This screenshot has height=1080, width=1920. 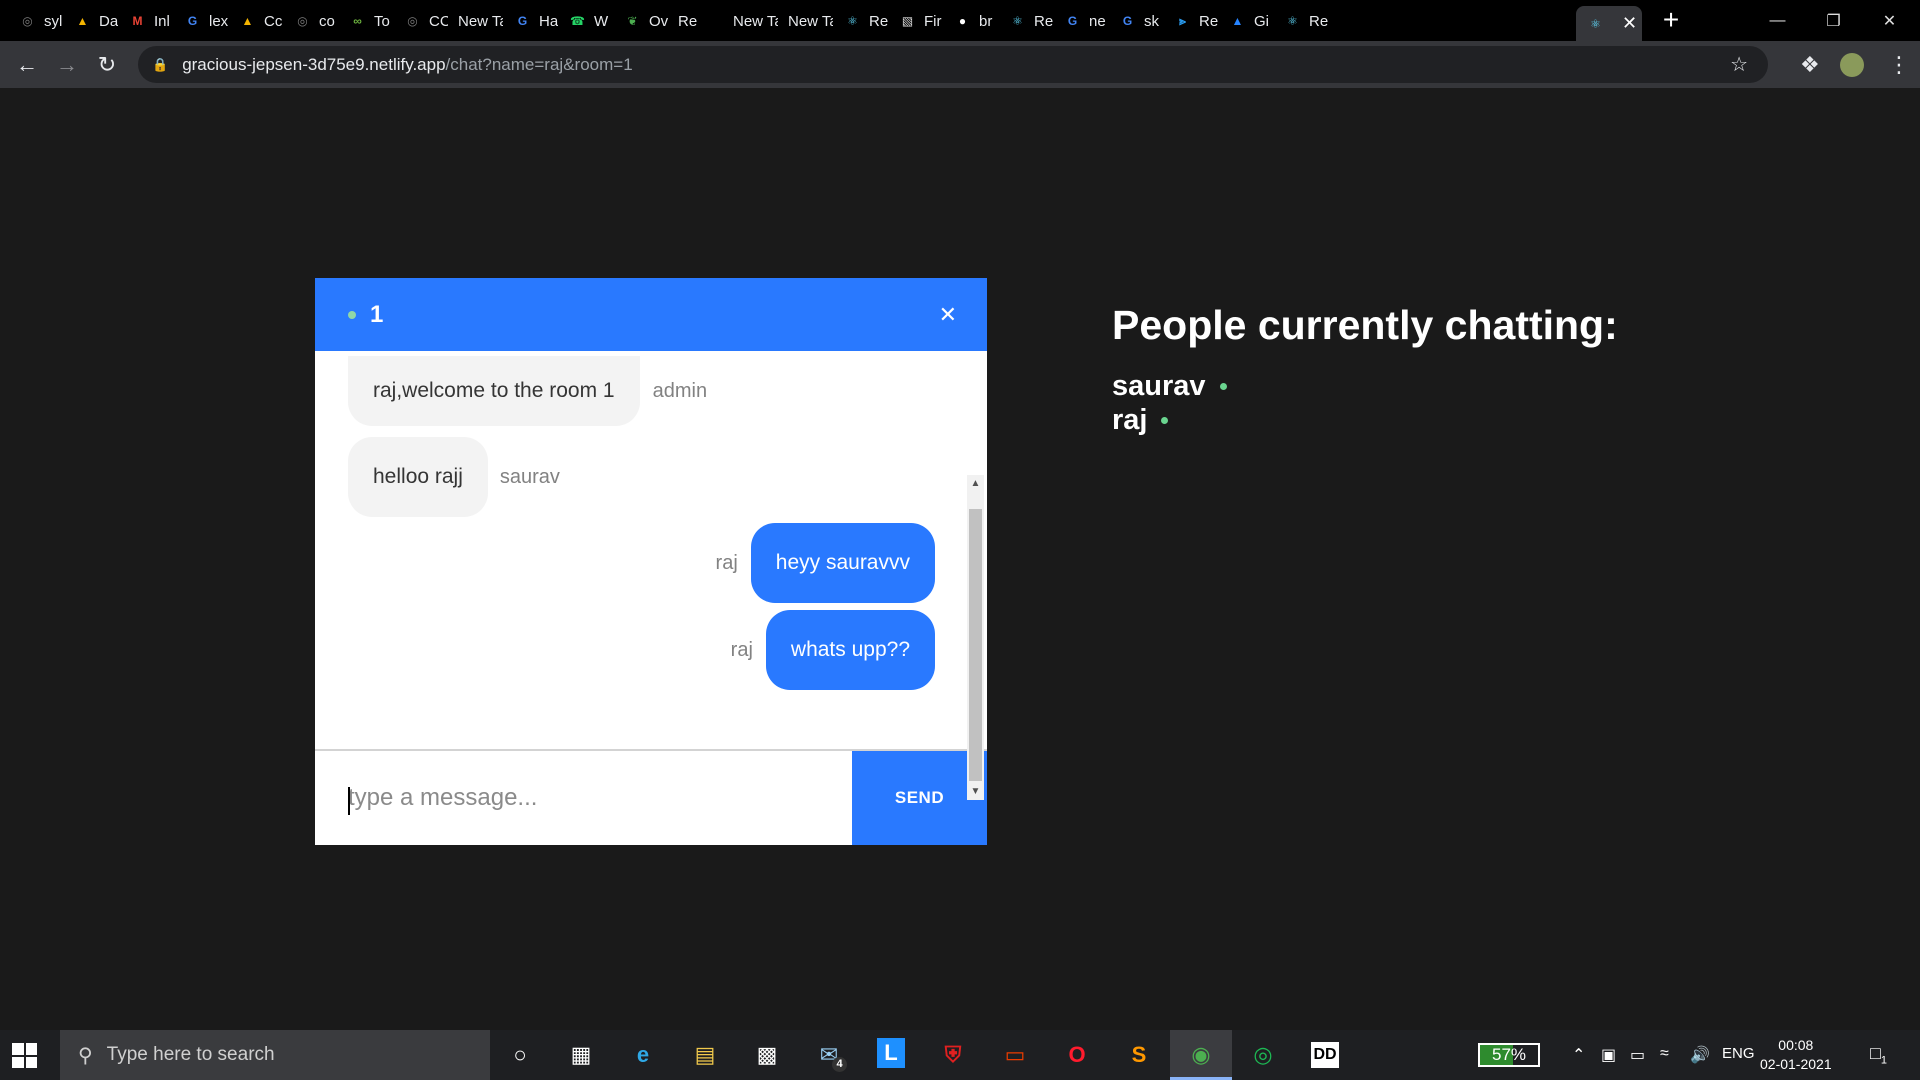 What do you see at coordinates (1664, 1054) in the screenshot?
I see `wifi-icon: ≈` at bounding box center [1664, 1054].